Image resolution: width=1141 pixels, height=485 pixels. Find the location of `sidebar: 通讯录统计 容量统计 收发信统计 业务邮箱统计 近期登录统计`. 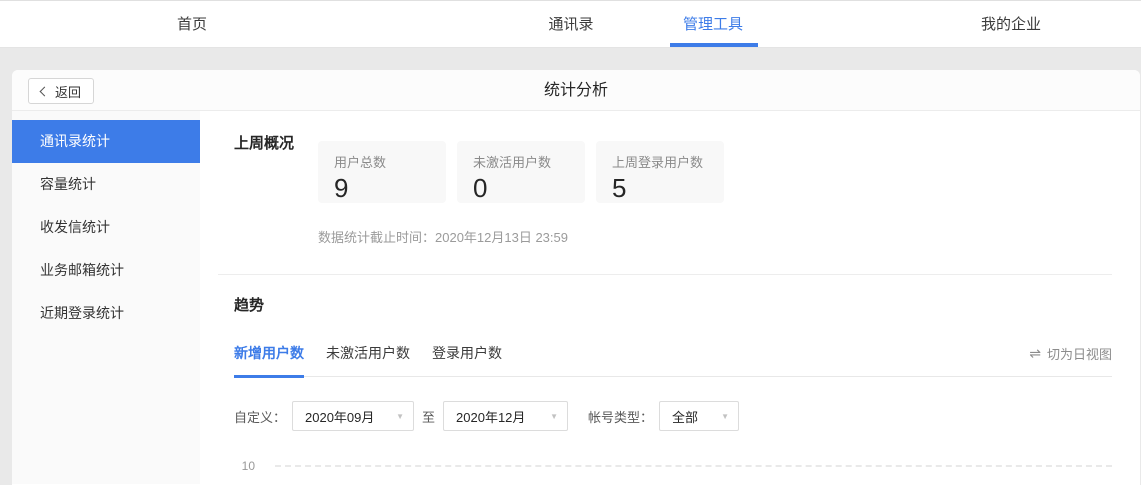

sidebar: 通讯录统计 容量统计 收发信统计 业务邮箱统计 近期登录统计 is located at coordinates (106, 297).